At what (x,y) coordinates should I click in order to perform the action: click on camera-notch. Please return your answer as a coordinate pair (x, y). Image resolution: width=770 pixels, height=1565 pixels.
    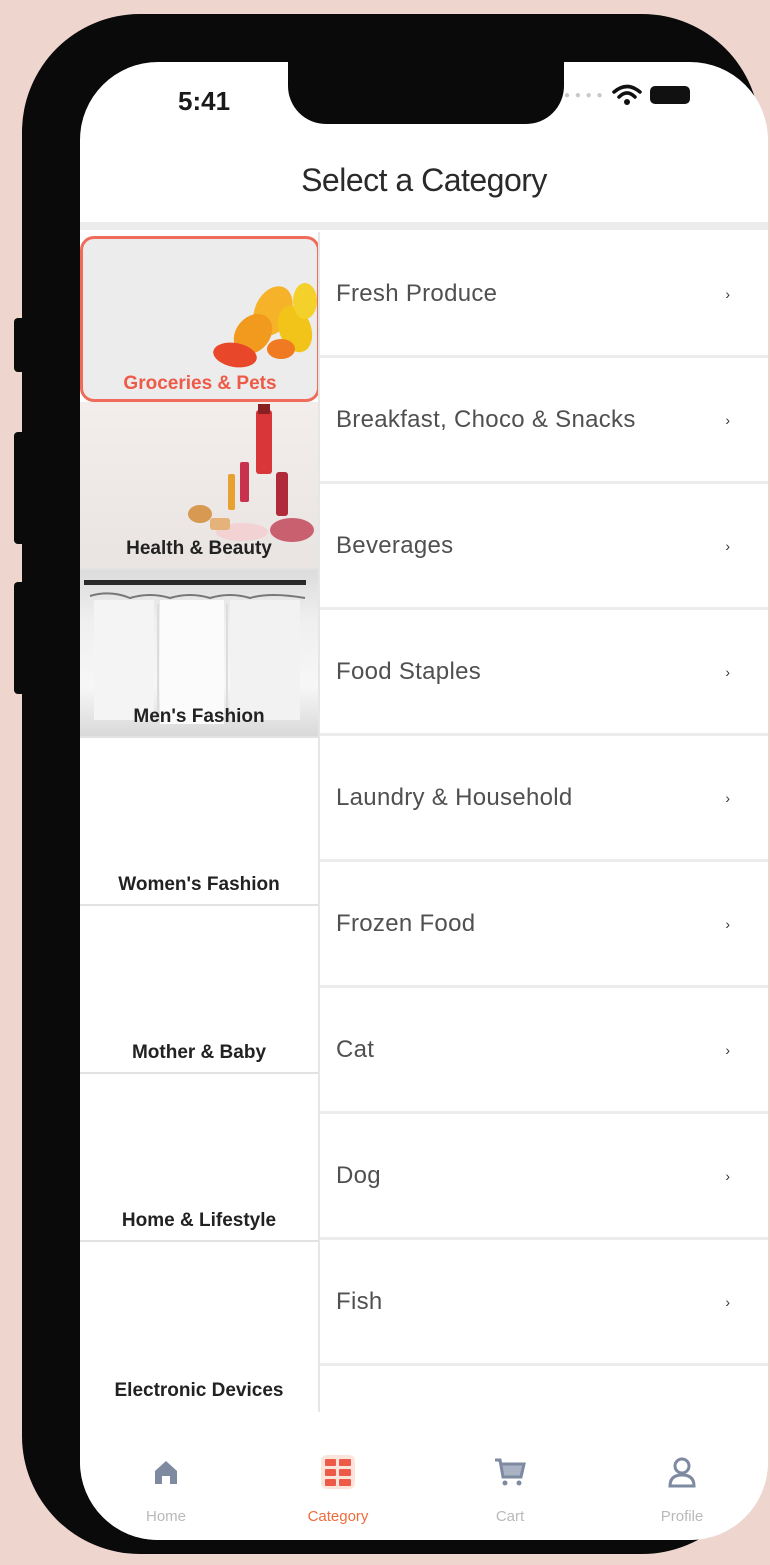
    Looking at the image, I should click on (426, 93).